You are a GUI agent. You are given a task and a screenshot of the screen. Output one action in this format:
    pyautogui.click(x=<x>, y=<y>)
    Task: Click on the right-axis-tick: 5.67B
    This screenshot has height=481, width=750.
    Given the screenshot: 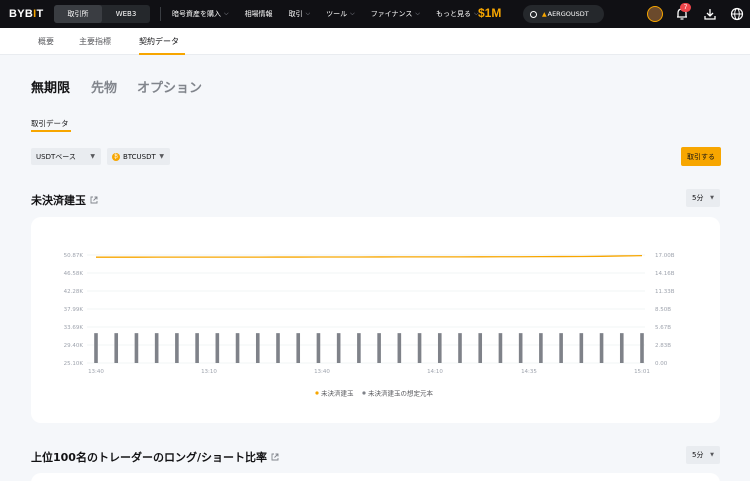 What is the action you would take?
    pyautogui.click(x=663, y=328)
    